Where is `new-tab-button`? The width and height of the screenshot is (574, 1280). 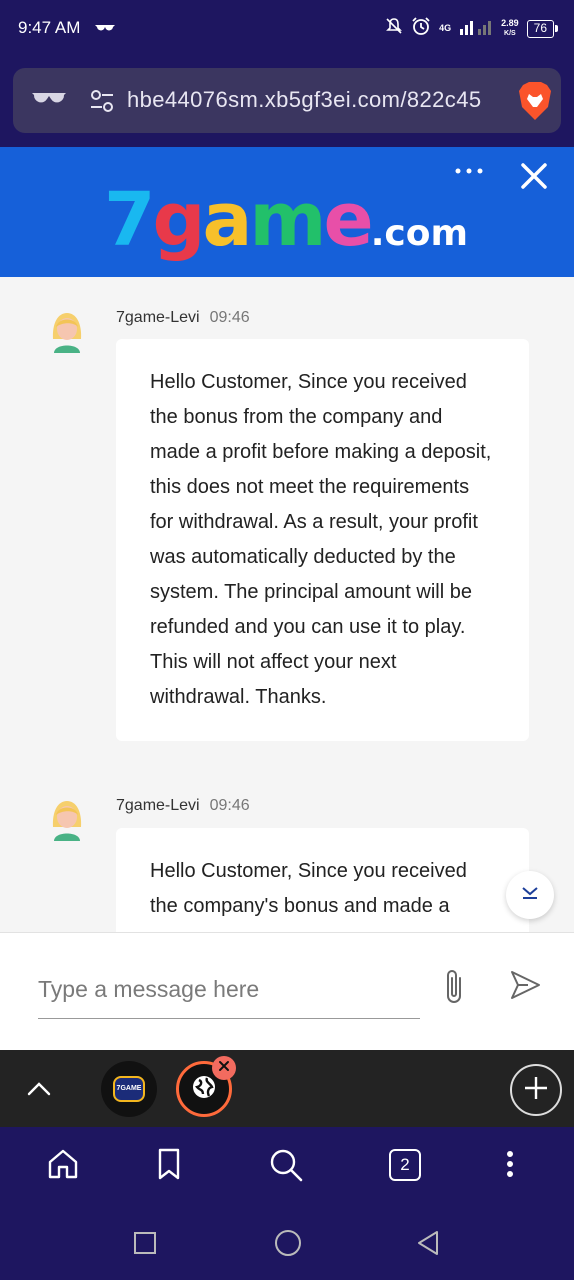
new-tab-button is located at coordinates (536, 1090).